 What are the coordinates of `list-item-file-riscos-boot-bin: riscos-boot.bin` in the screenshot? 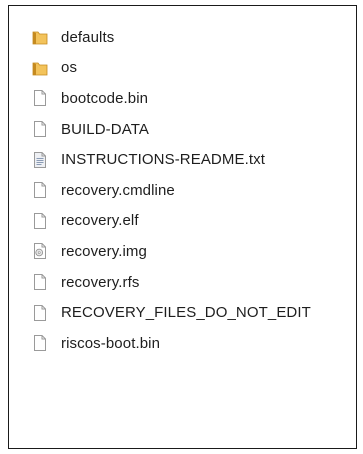 It's located at (182, 343).